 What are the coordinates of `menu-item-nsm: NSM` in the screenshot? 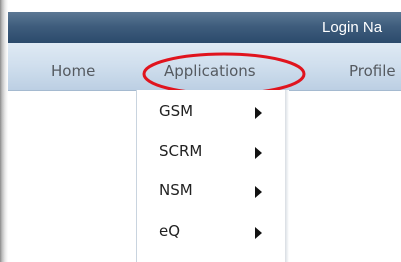 It's located at (211, 192).